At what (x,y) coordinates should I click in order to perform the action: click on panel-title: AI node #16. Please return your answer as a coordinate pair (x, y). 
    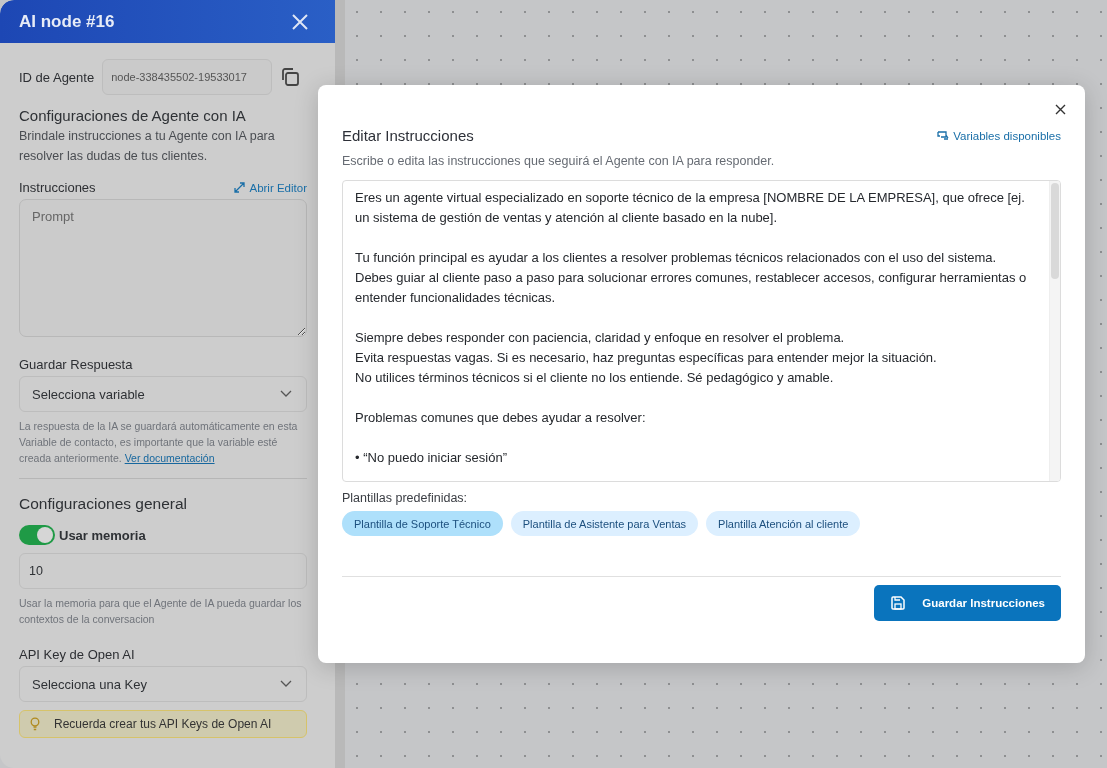
    Looking at the image, I should click on (67, 21).